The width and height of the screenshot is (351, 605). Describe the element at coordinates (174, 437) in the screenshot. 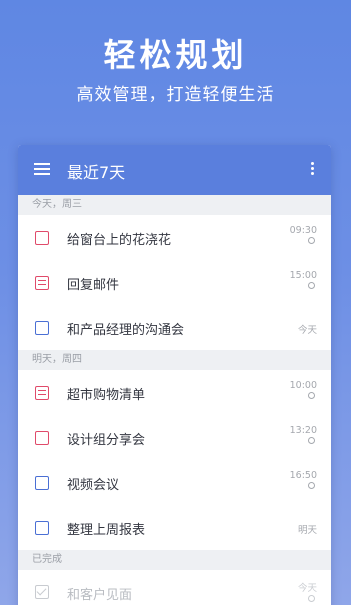

I see `task-item: 设计组分享会 13:20` at that location.